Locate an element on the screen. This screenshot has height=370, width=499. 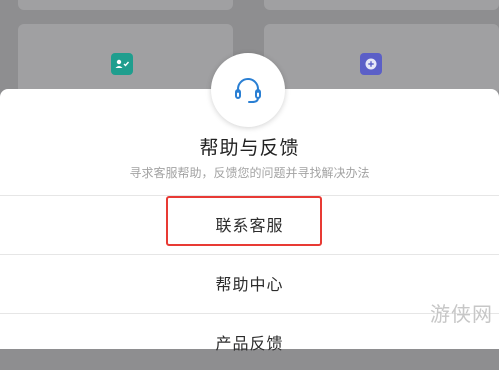
background-card-top-left is located at coordinates (125, 5).